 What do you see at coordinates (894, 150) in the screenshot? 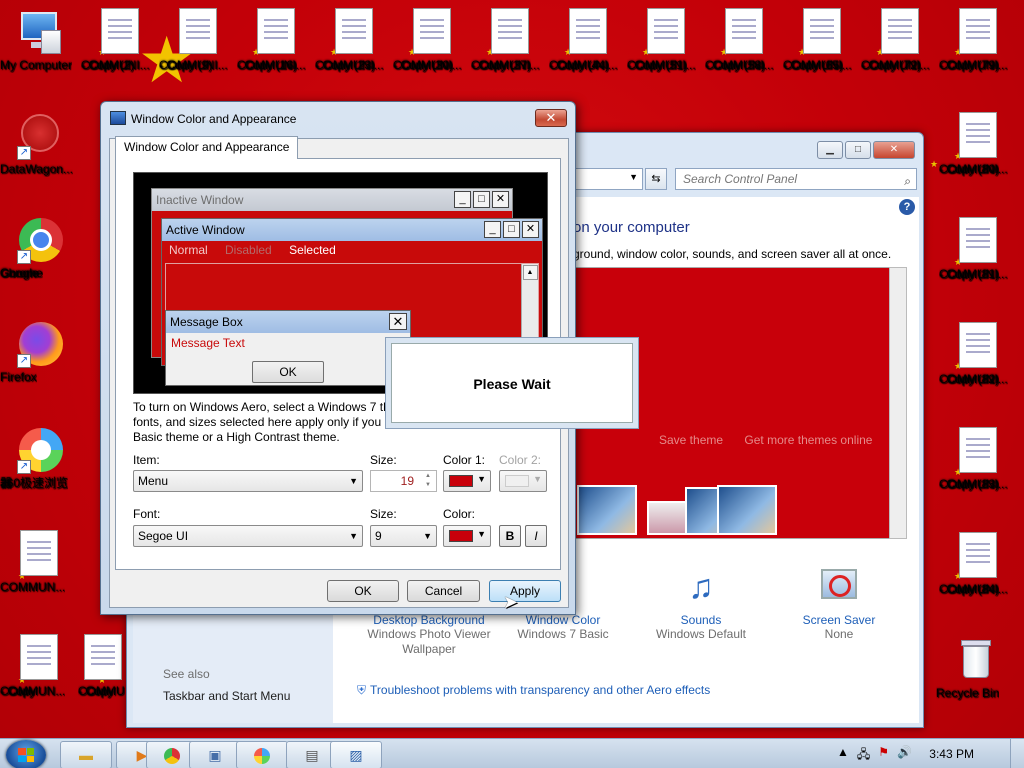
I see `close-button: ✕` at bounding box center [894, 150].